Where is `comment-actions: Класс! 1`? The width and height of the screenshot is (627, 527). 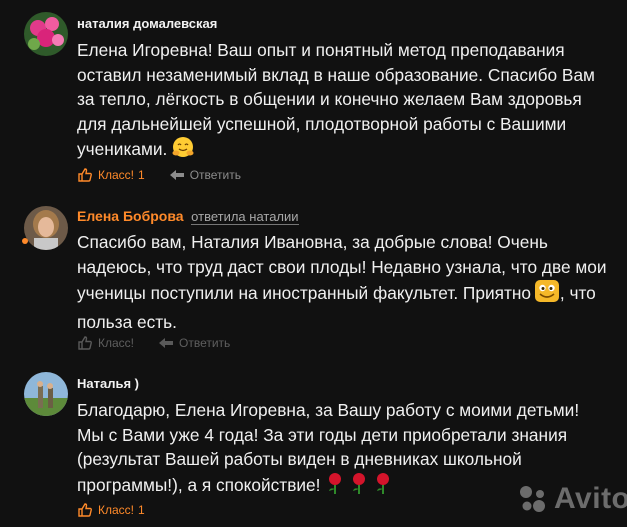
comment-actions: Класс! 1 is located at coordinates (123, 510).